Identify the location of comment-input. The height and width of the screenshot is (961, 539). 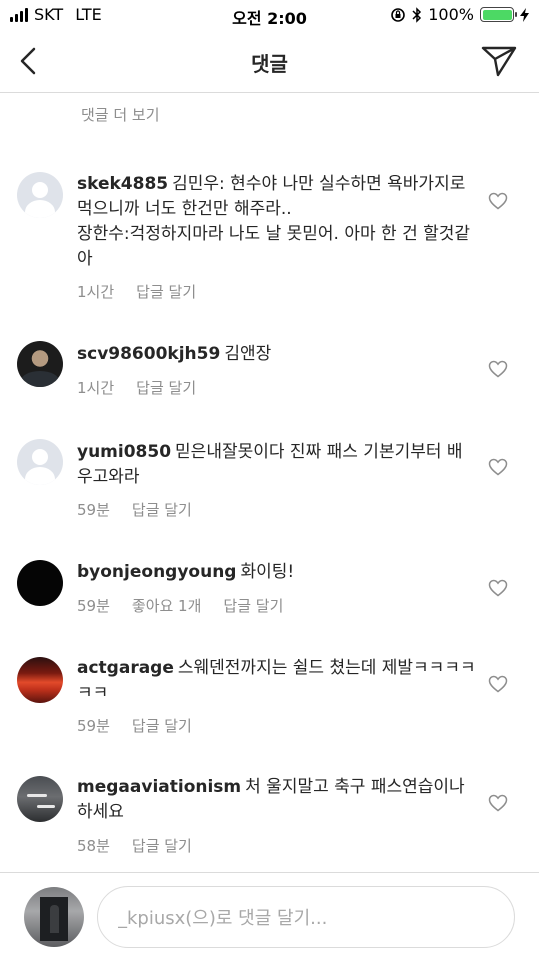
(308, 918).